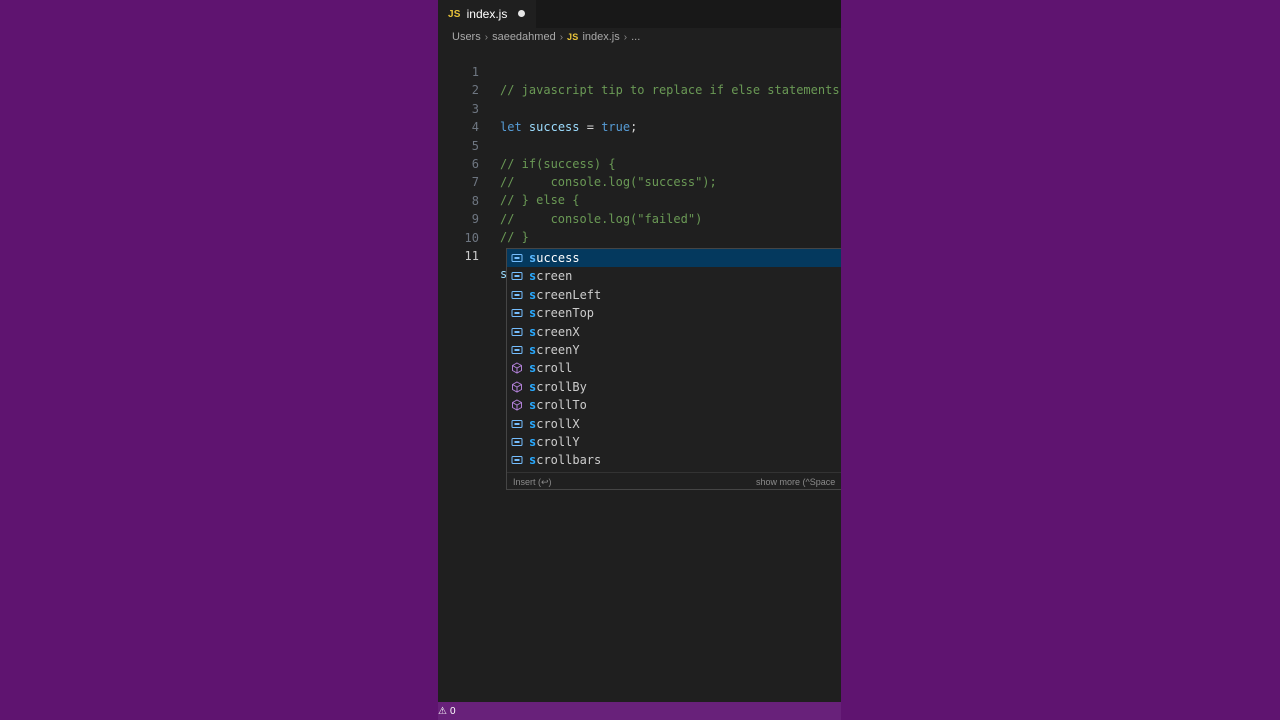 This screenshot has height=720, width=1280. I want to click on tab-index-js: JS index.js, so click(487, 14).